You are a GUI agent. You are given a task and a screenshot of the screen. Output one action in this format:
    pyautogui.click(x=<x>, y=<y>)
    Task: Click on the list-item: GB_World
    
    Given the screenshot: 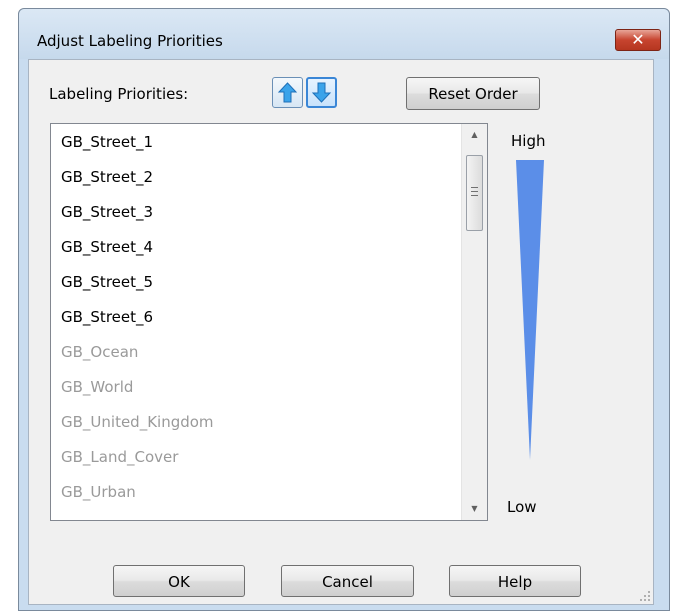 What is the action you would take?
    pyautogui.click(x=97, y=387)
    